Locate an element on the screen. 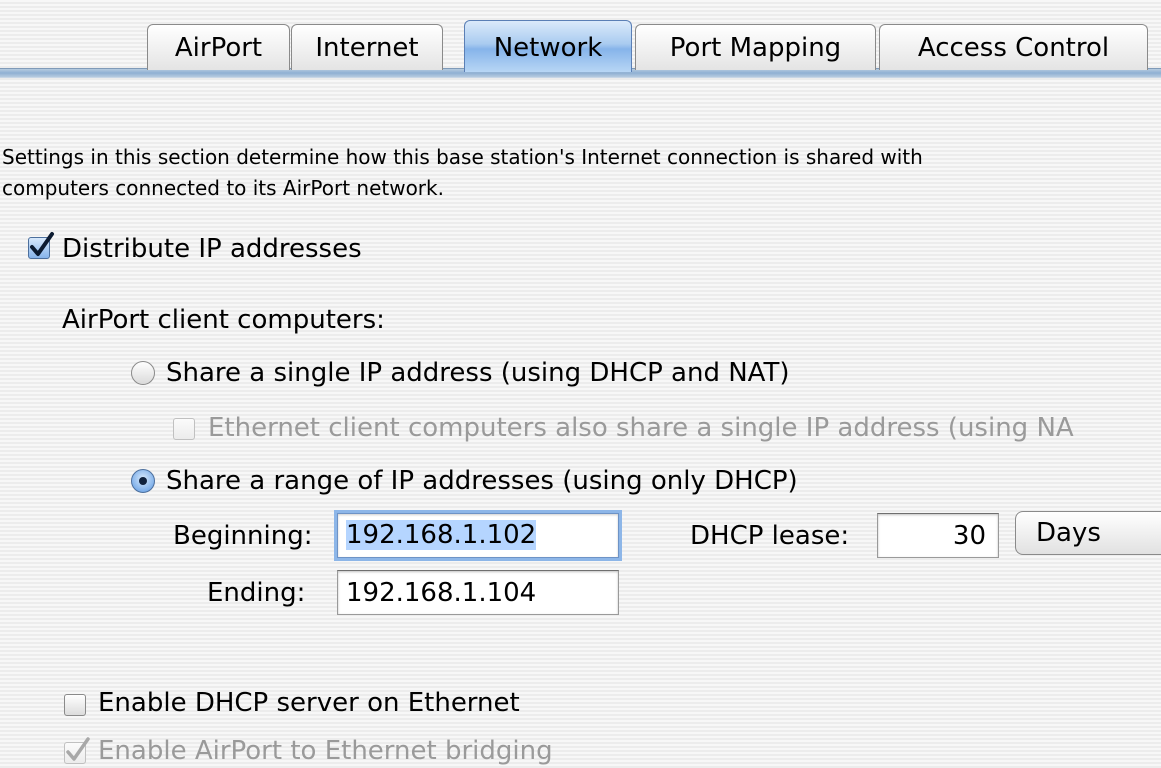  distribute-ip-checkbox is located at coordinates (41, 245).